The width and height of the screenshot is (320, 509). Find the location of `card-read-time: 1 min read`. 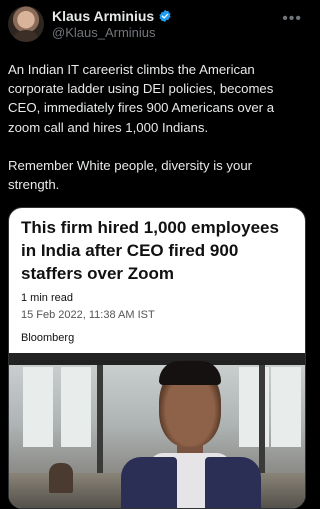

card-read-time: 1 min read is located at coordinates (47, 298).